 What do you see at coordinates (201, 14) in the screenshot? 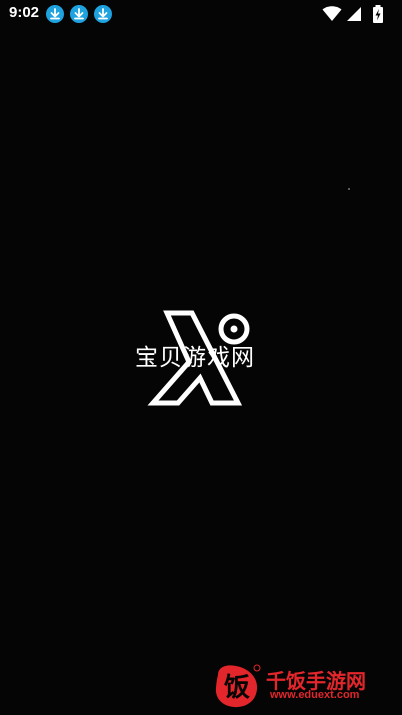
I see `status-bar: 9:02` at bounding box center [201, 14].